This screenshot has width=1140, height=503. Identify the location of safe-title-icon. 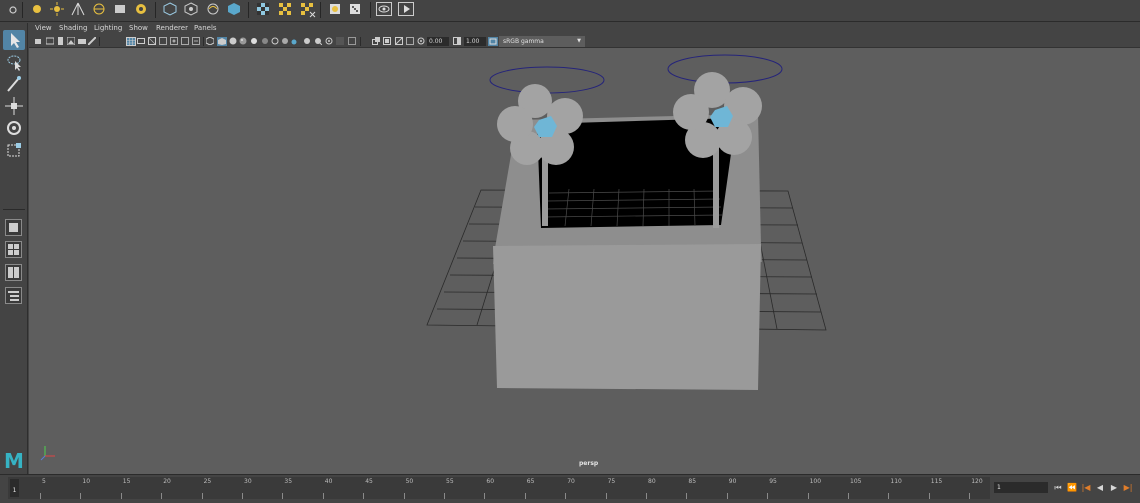
(196, 41).